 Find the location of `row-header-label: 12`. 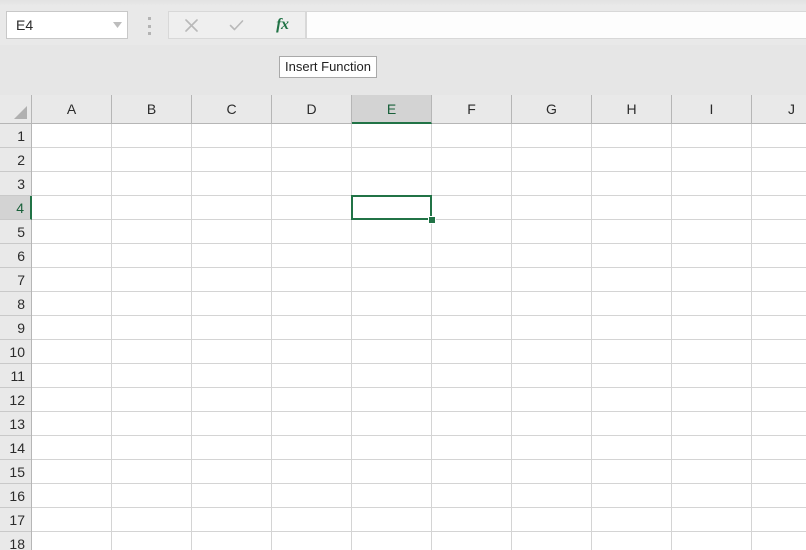

row-header-label: 12 is located at coordinates (17, 399).